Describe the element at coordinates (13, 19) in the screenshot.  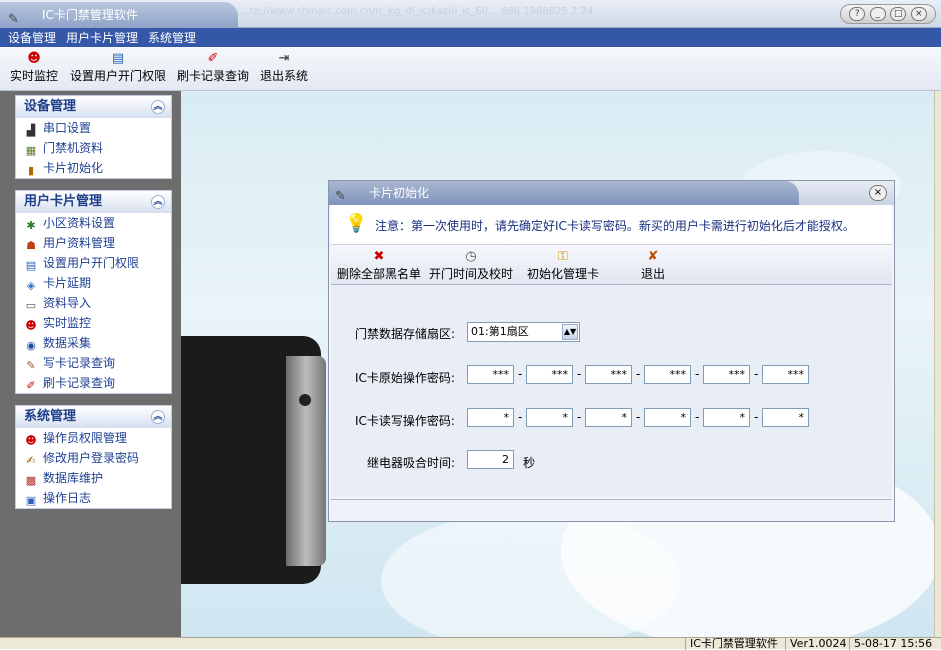
I see `app-icon: ✎` at that location.